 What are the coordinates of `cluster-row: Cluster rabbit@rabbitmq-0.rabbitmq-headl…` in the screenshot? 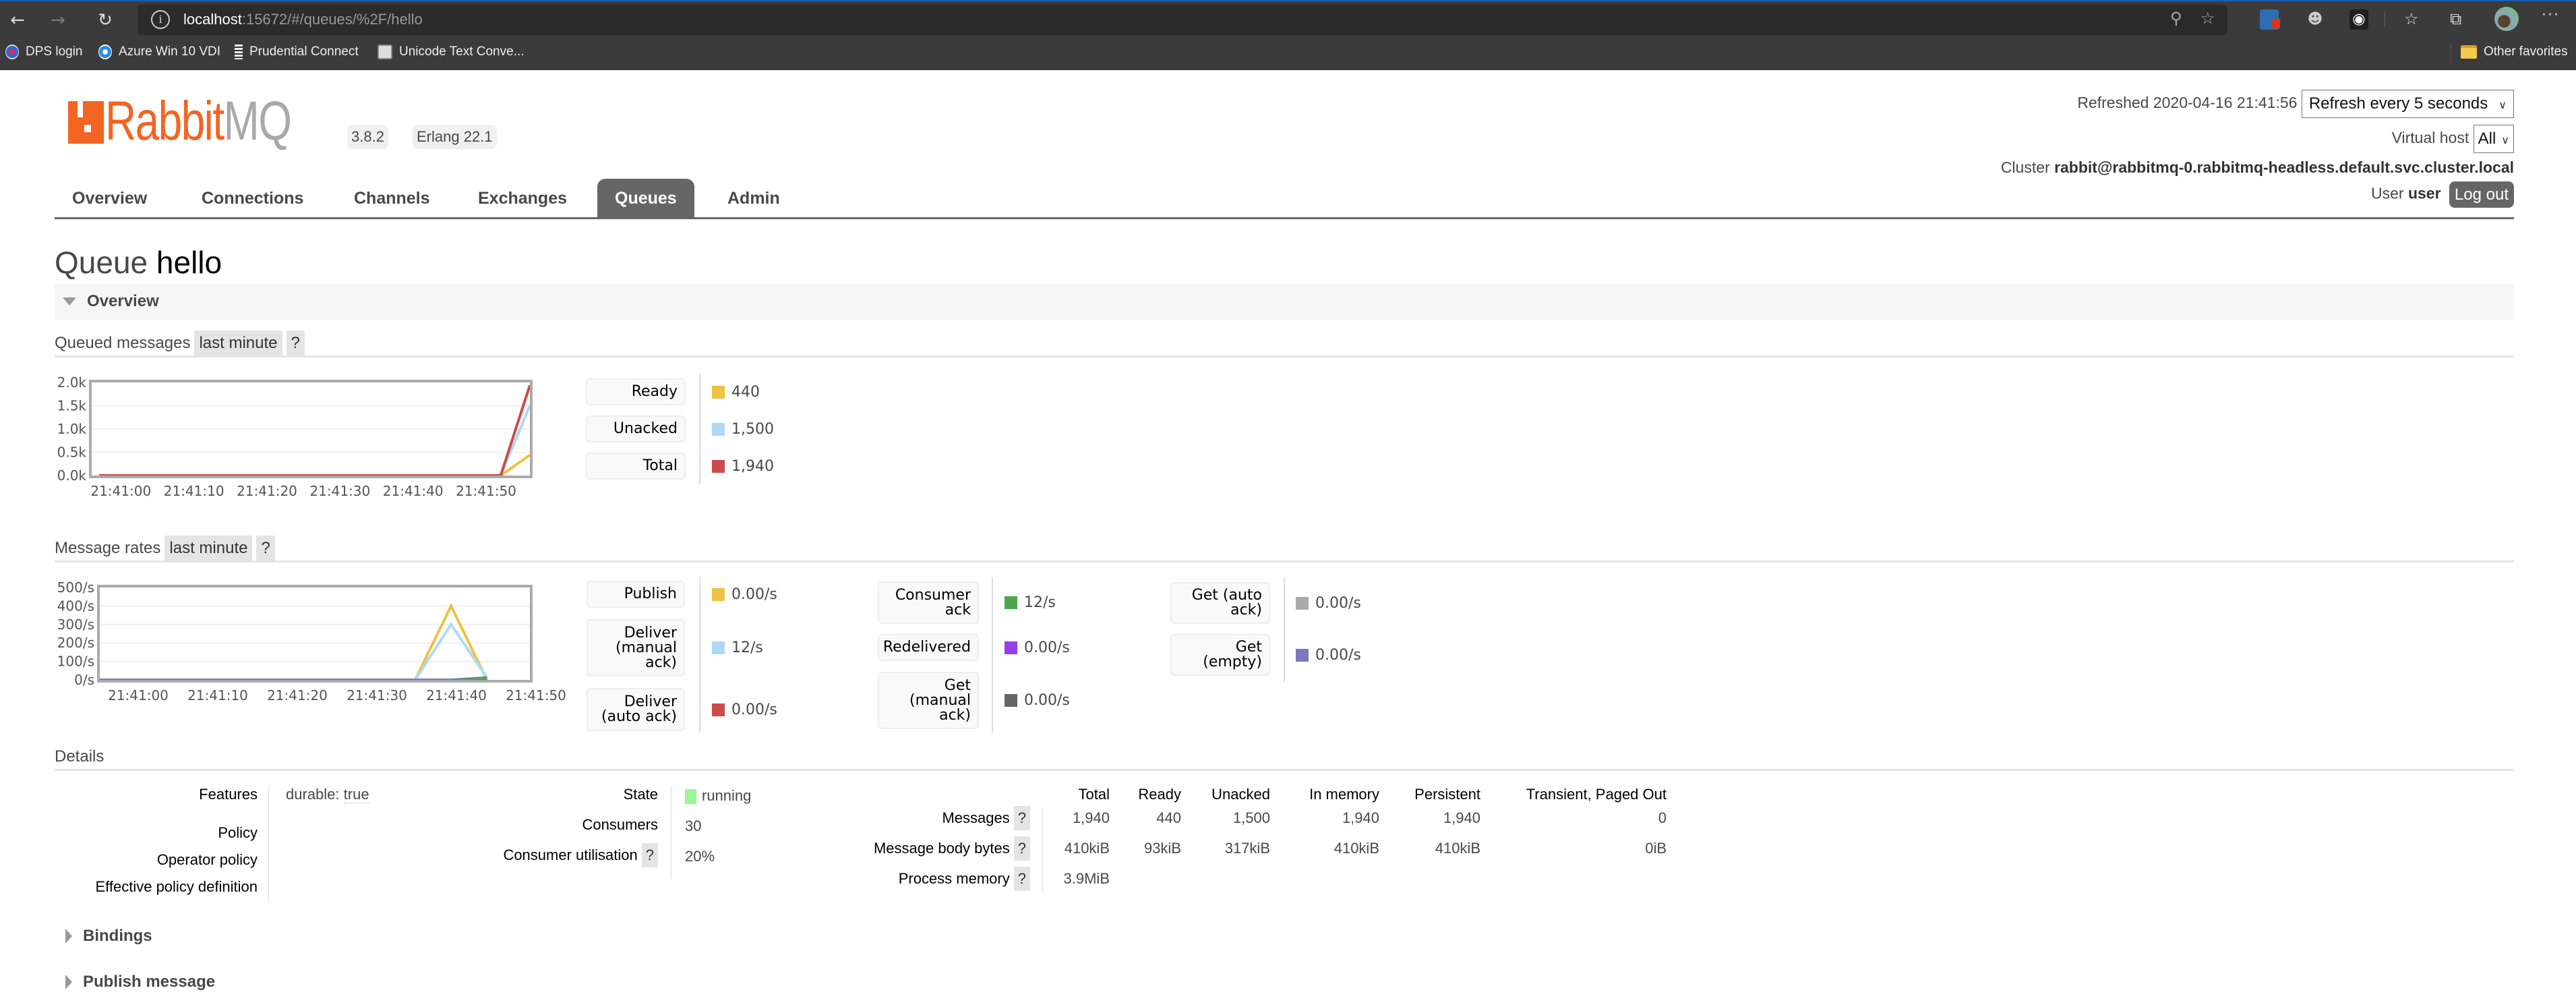 It's located at (2257, 167).